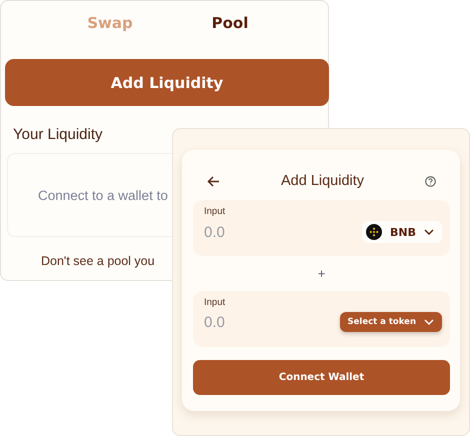  Describe the element at coordinates (98, 261) in the screenshot. I see `footer-text: Don't see a pool you` at that location.